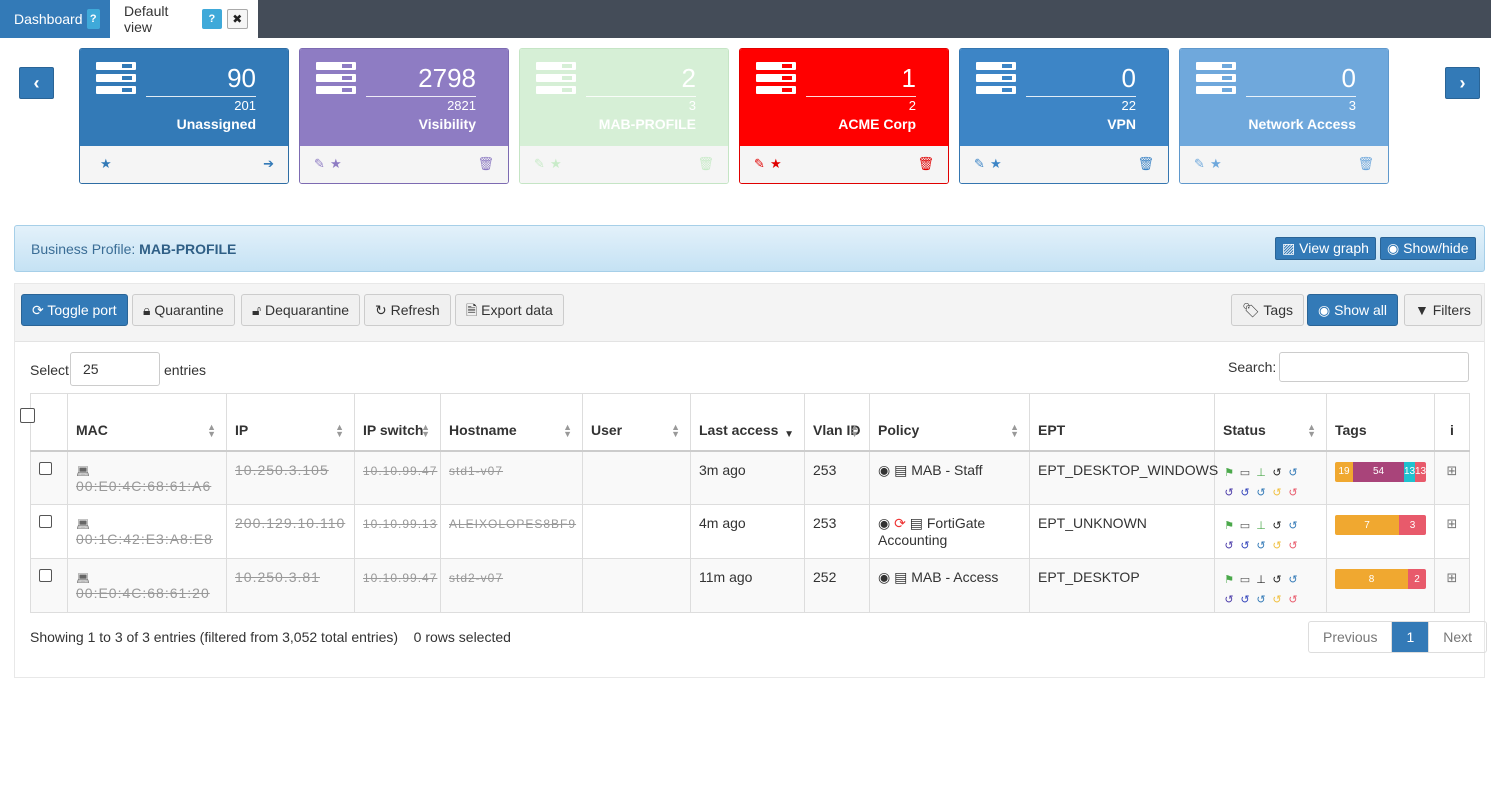  Describe the element at coordinates (996, 80) in the screenshot. I see `server-icon` at that location.